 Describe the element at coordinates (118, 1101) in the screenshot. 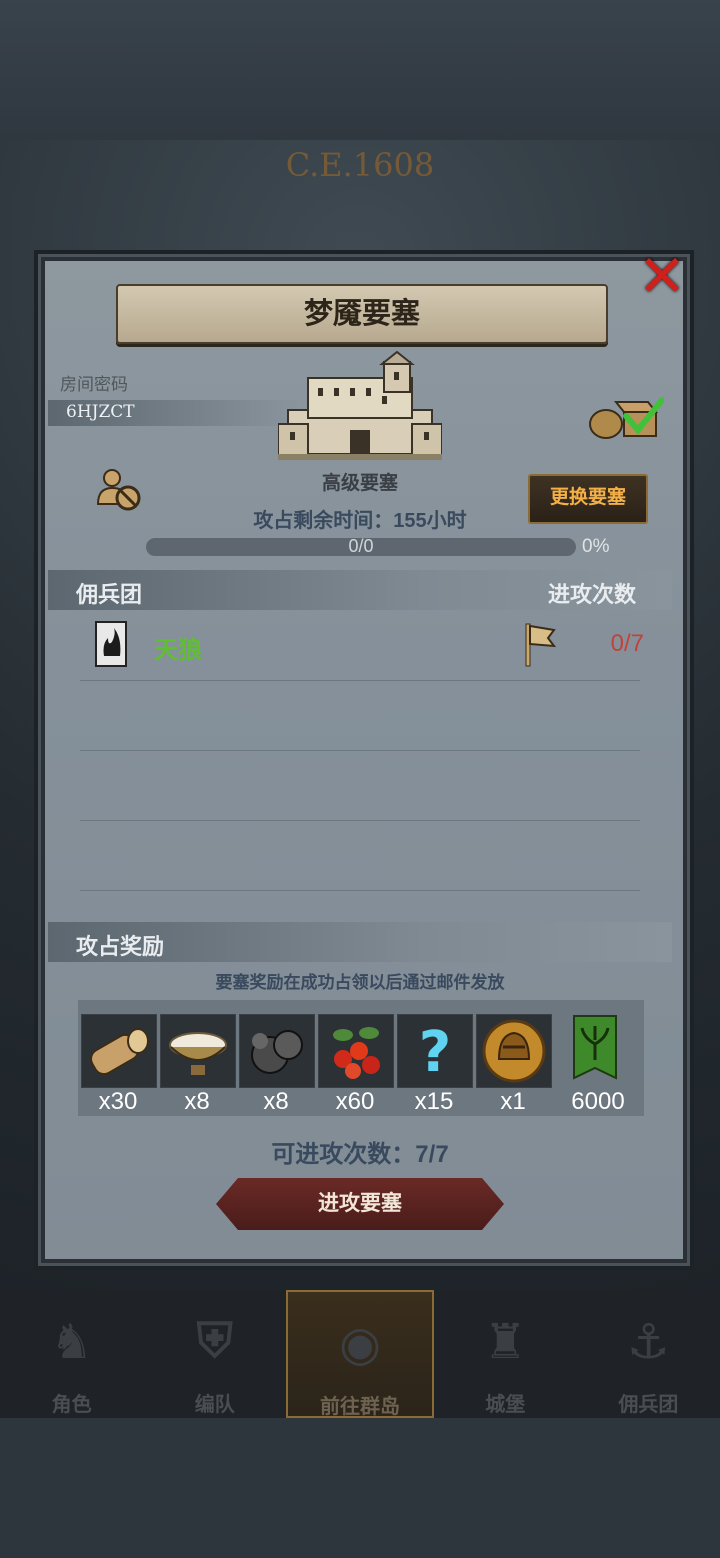

I see `reward-quantity: x30` at that location.